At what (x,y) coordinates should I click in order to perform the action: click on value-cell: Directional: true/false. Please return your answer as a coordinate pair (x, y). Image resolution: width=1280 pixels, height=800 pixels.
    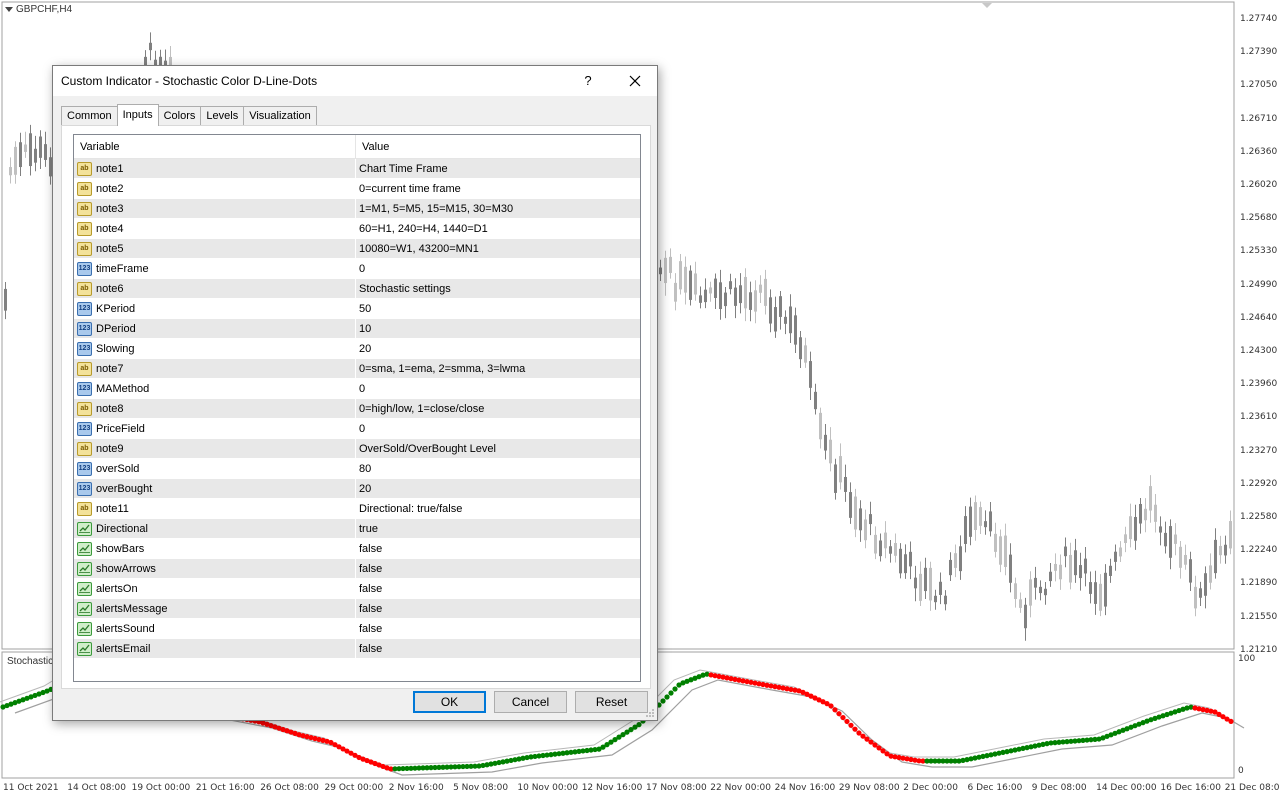
    Looking at the image, I should click on (498, 508).